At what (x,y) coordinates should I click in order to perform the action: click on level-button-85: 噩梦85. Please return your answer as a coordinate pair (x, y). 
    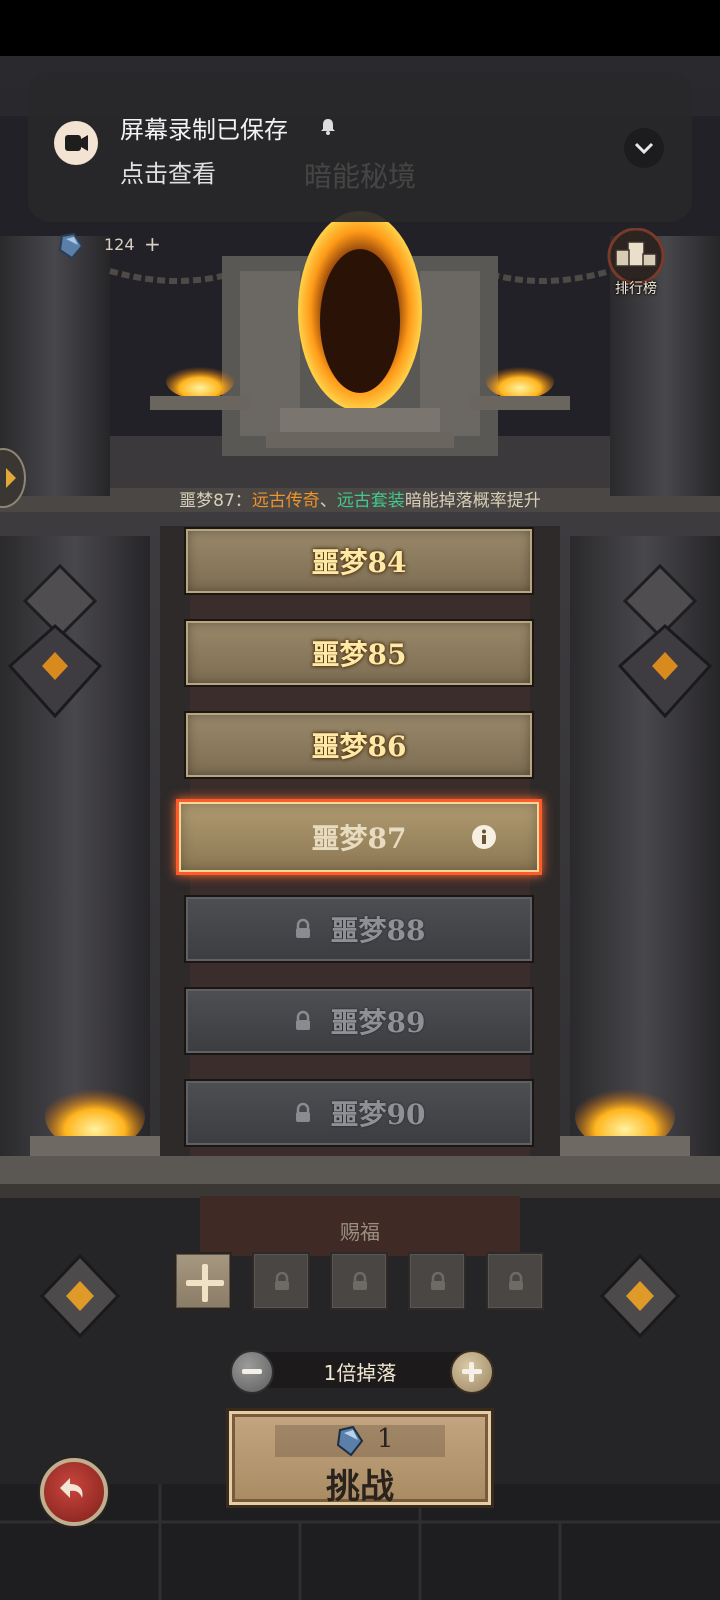
    Looking at the image, I should click on (359, 653).